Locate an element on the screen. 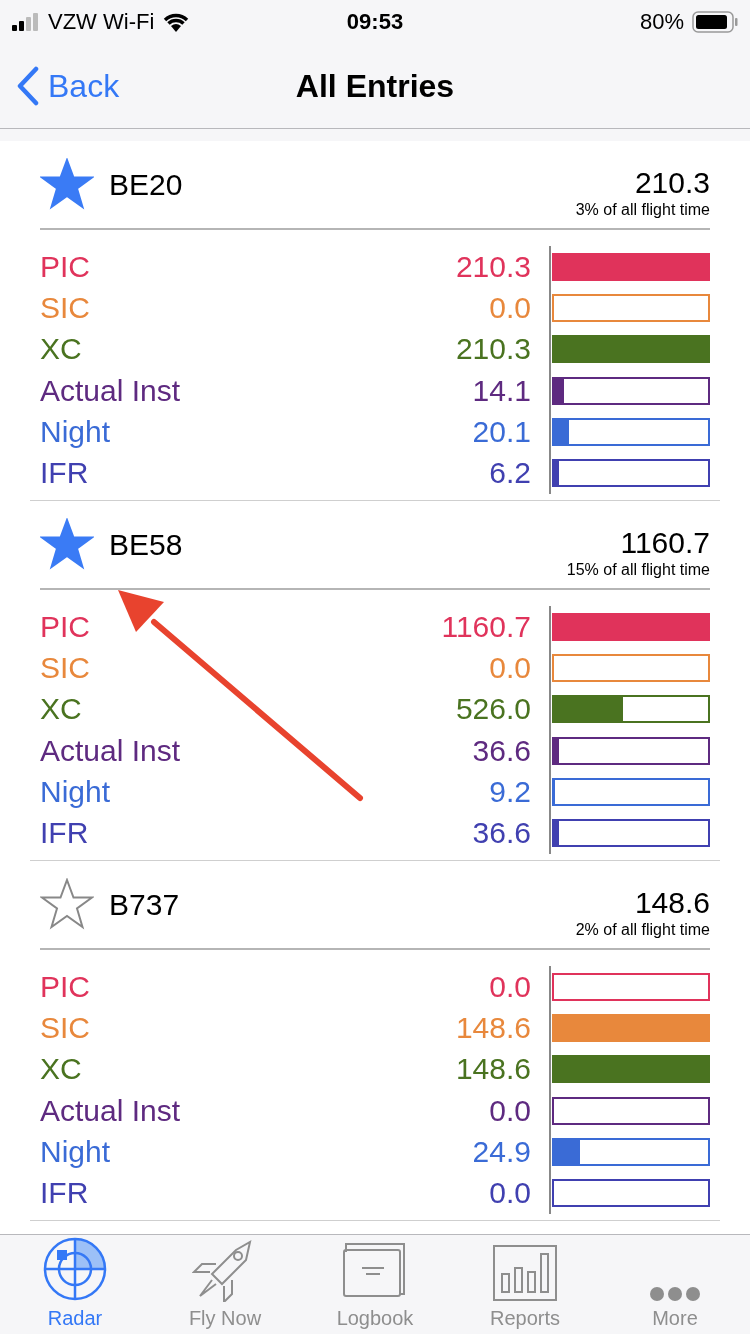  tab-item: Fly Now is located at coordinates (225, 1284).